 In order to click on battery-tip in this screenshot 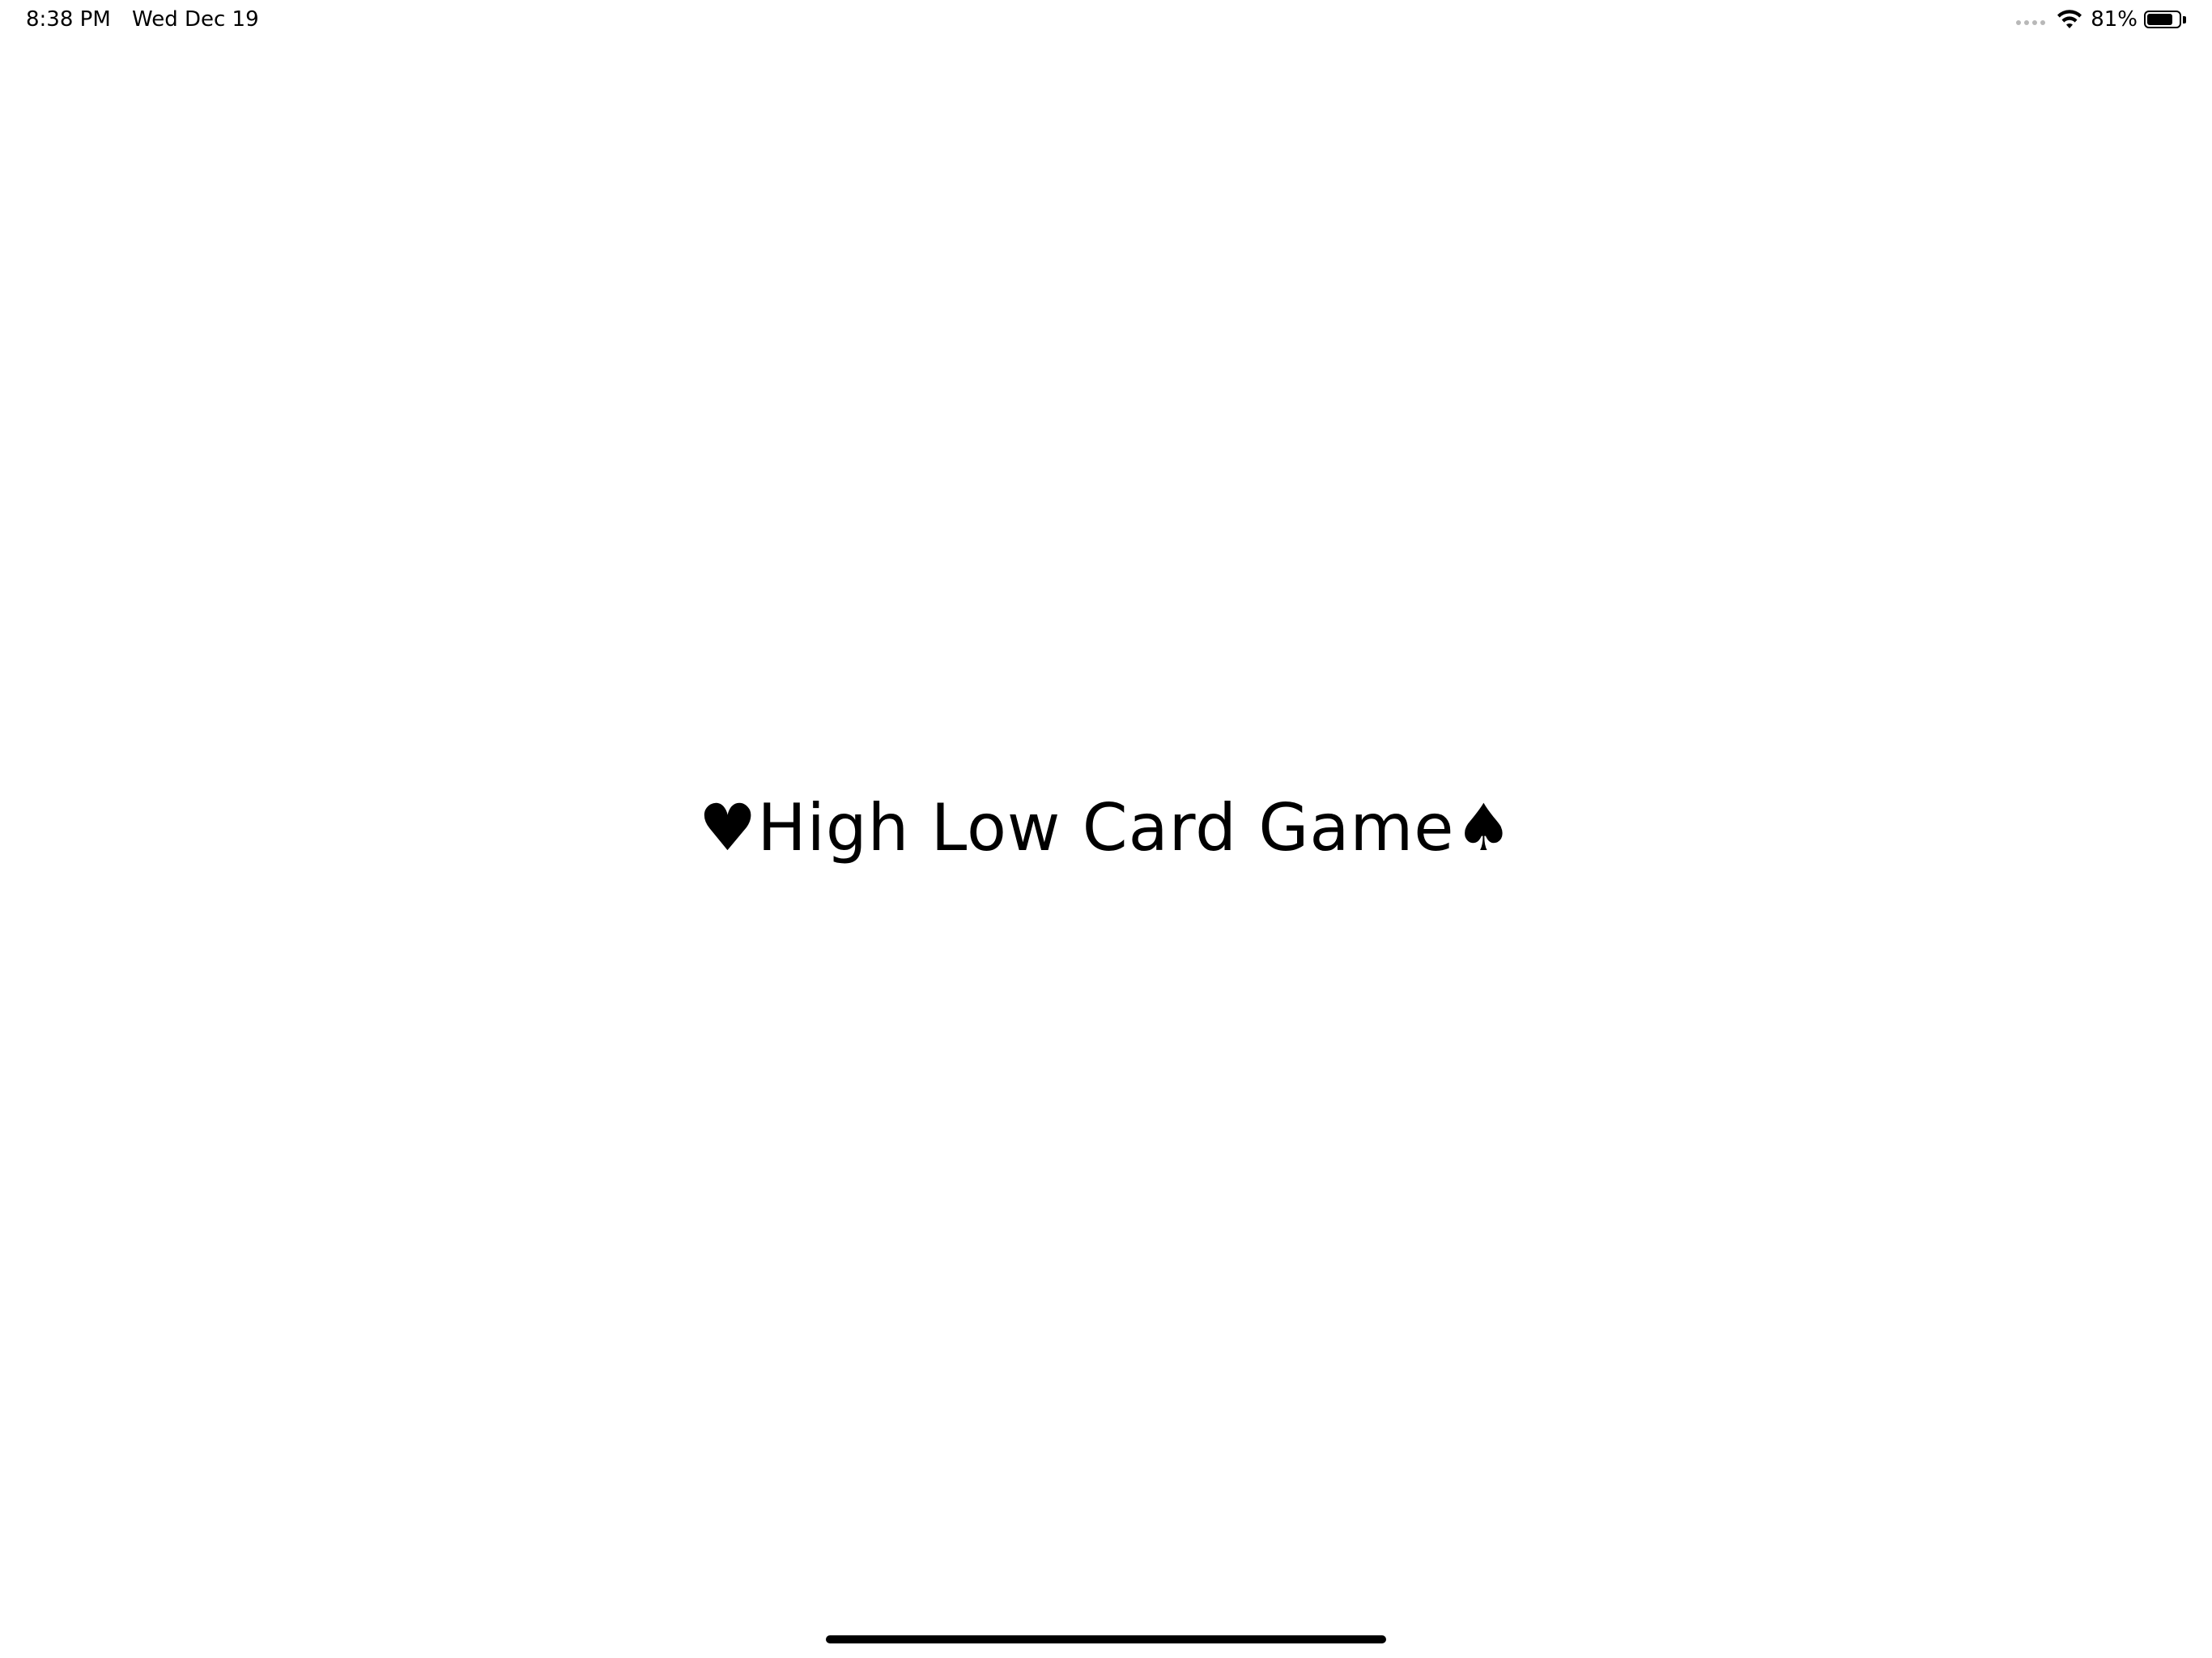, I will do `click(2184, 19)`.